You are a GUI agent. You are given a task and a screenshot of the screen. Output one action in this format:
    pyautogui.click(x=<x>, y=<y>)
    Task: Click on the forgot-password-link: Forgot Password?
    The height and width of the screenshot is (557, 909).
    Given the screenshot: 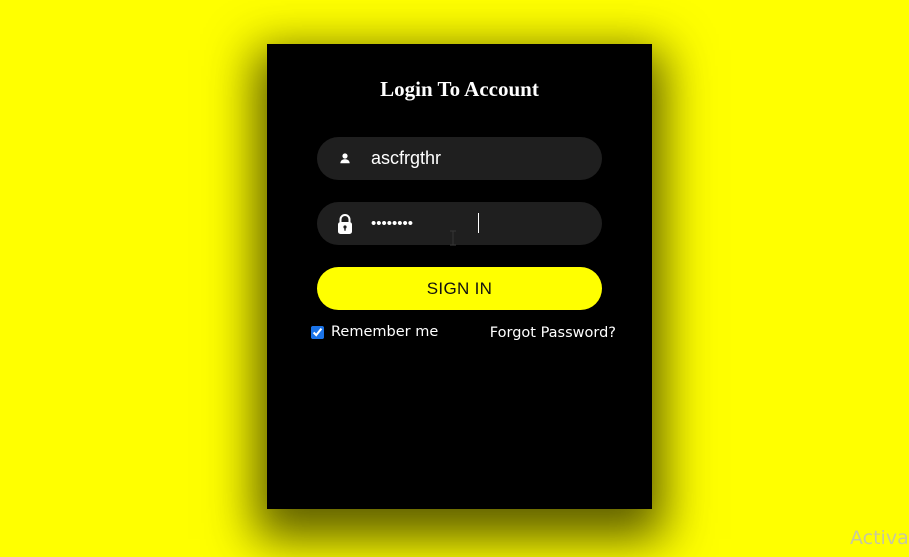 What is the action you would take?
    pyautogui.click(x=553, y=333)
    